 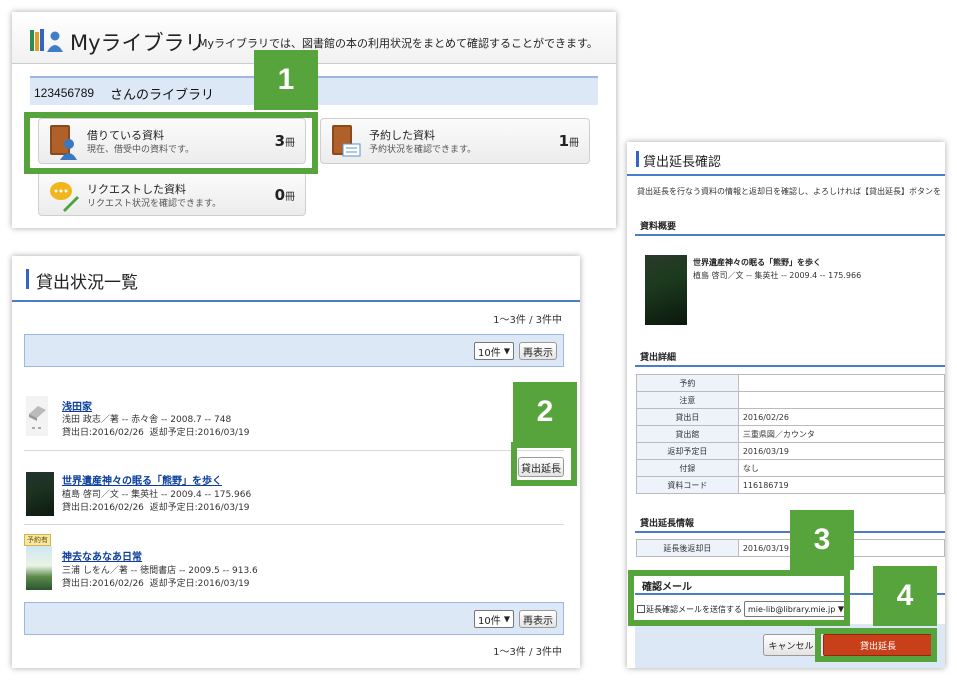 What do you see at coordinates (64, 93) in the screenshot?
I see `user-id: 123456789` at bounding box center [64, 93].